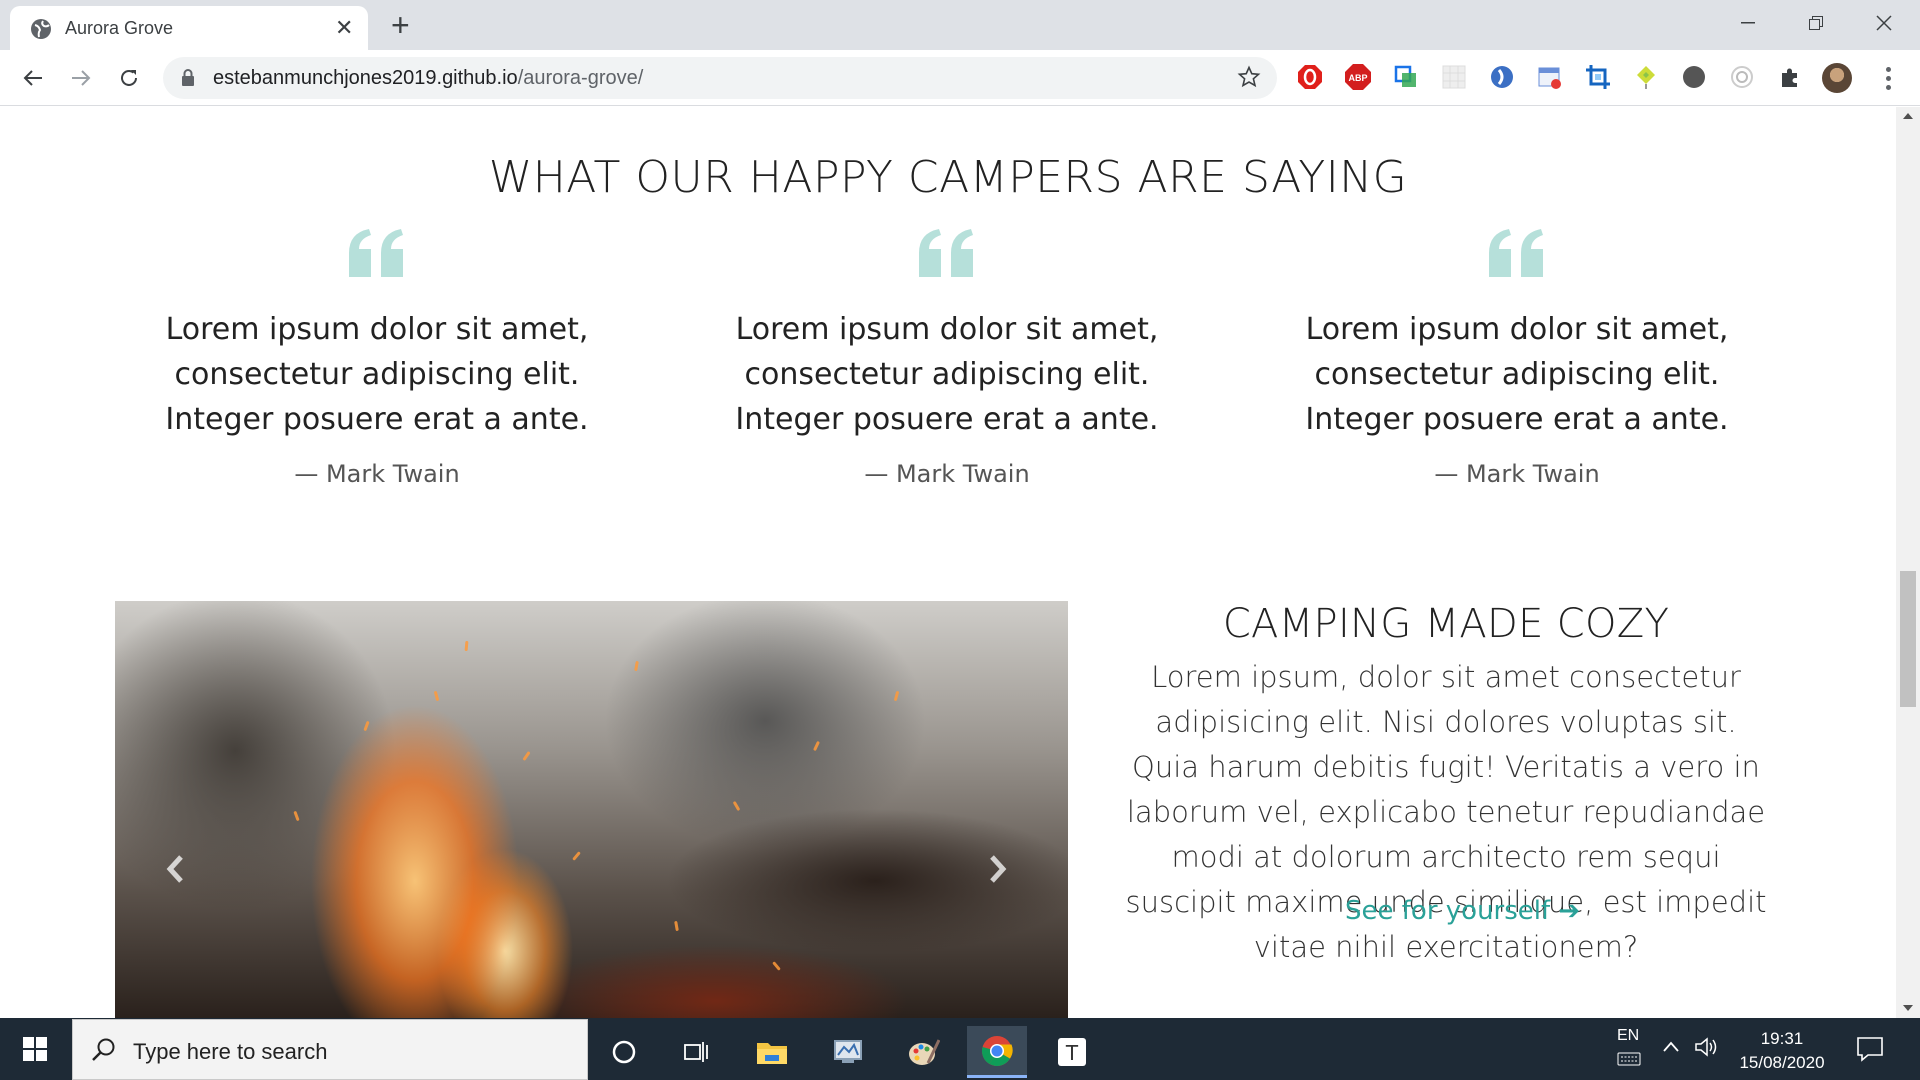 The width and height of the screenshot is (1920, 1080). What do you see at coordinates (1908, 639) in the screenshot?
I see `scrollbar-thumb` at bounding box center [1908, 639].